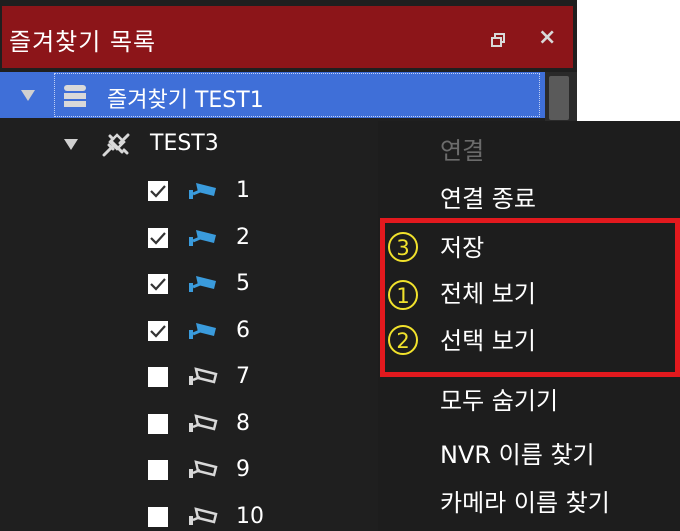 The width and height of the screenshot is (680, 531). Describe the element at coordinates (243, 190) in the screenshot. I see `camera-label: 1` at that location.